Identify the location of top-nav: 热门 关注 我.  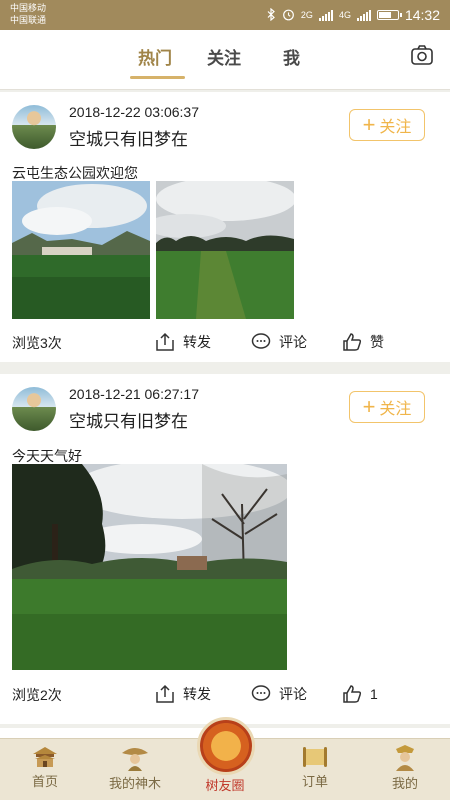
(225, 60).